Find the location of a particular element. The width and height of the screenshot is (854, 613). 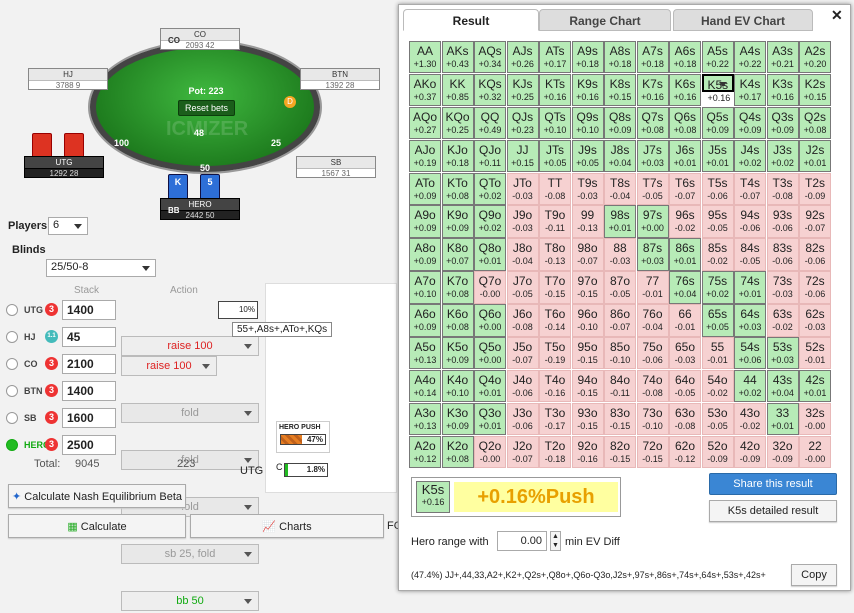

hand-cell: 63o -0.08 is located at coordinates (685, 419).